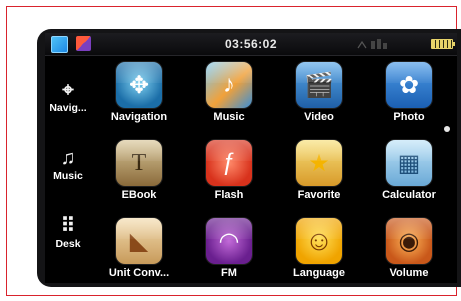 The height and width of the screenshot is (301, 461). I want to click on app-favorite: ★ Favorite, so click(319, 170).